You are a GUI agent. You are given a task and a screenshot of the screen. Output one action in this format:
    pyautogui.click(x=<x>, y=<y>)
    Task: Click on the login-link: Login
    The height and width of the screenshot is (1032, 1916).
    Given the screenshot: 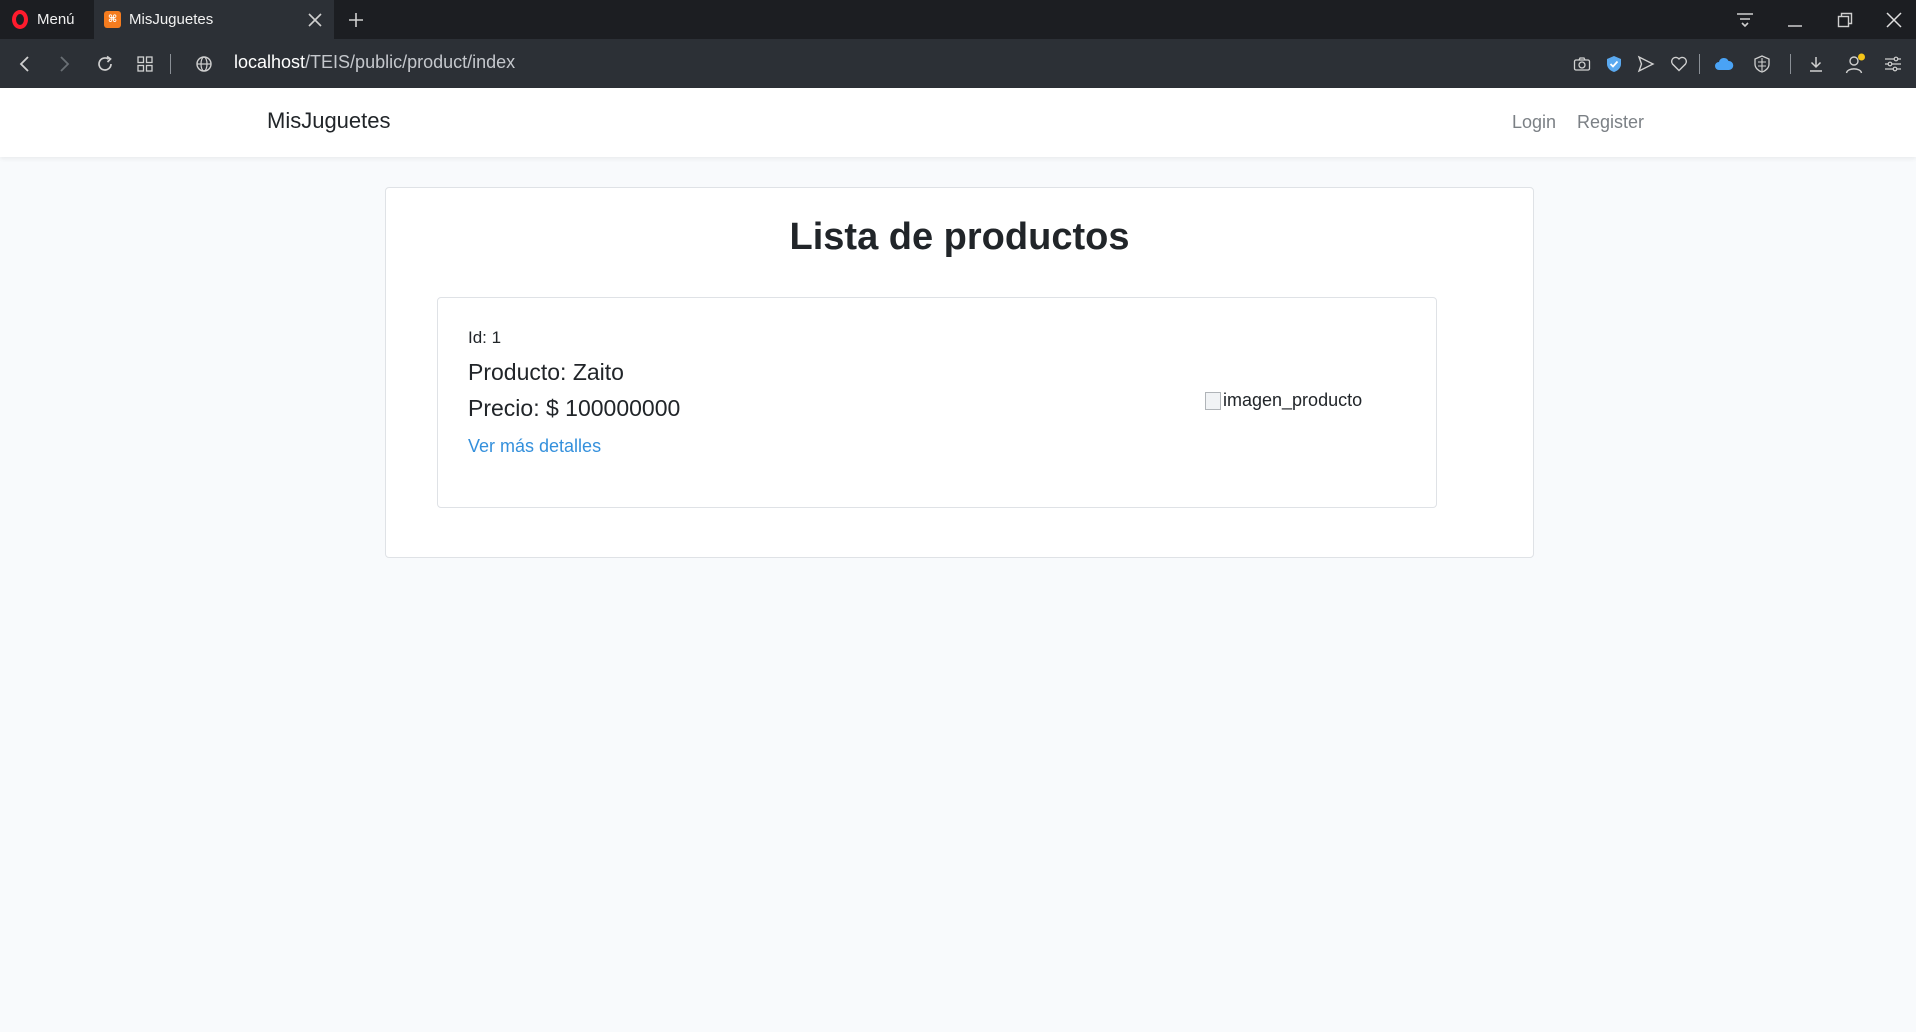 What is the action you would take?
    pyautogui.click(x=1534, y=122)
    